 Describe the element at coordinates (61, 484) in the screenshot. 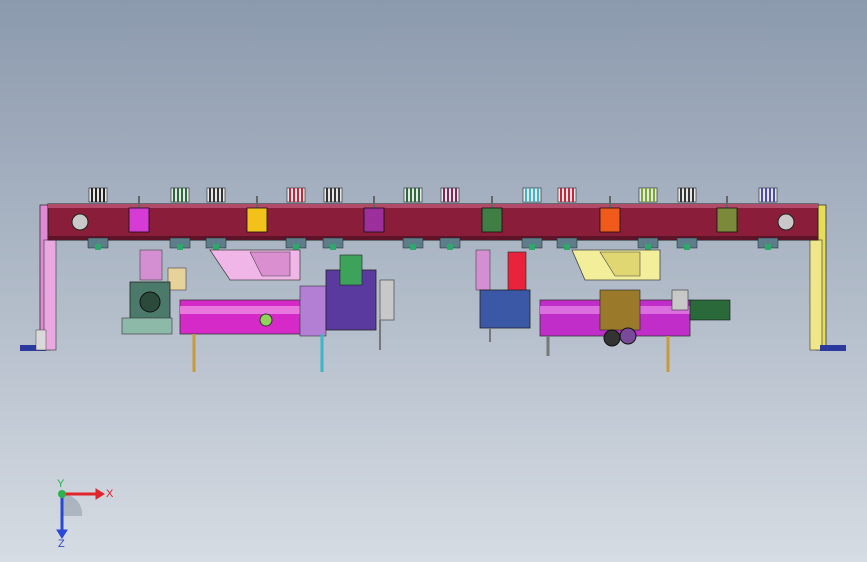

I see `y-axis-label: Y` at that location.